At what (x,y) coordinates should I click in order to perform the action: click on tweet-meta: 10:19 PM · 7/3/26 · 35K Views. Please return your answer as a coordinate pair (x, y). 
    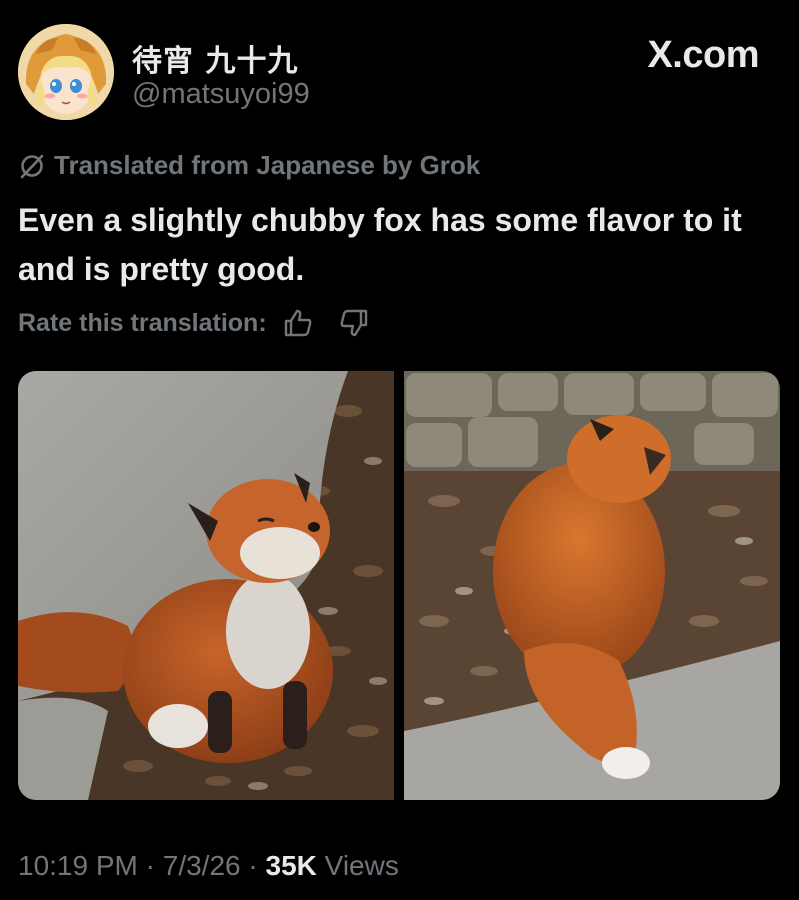
    Looking at the image, I should click on (208, 866).